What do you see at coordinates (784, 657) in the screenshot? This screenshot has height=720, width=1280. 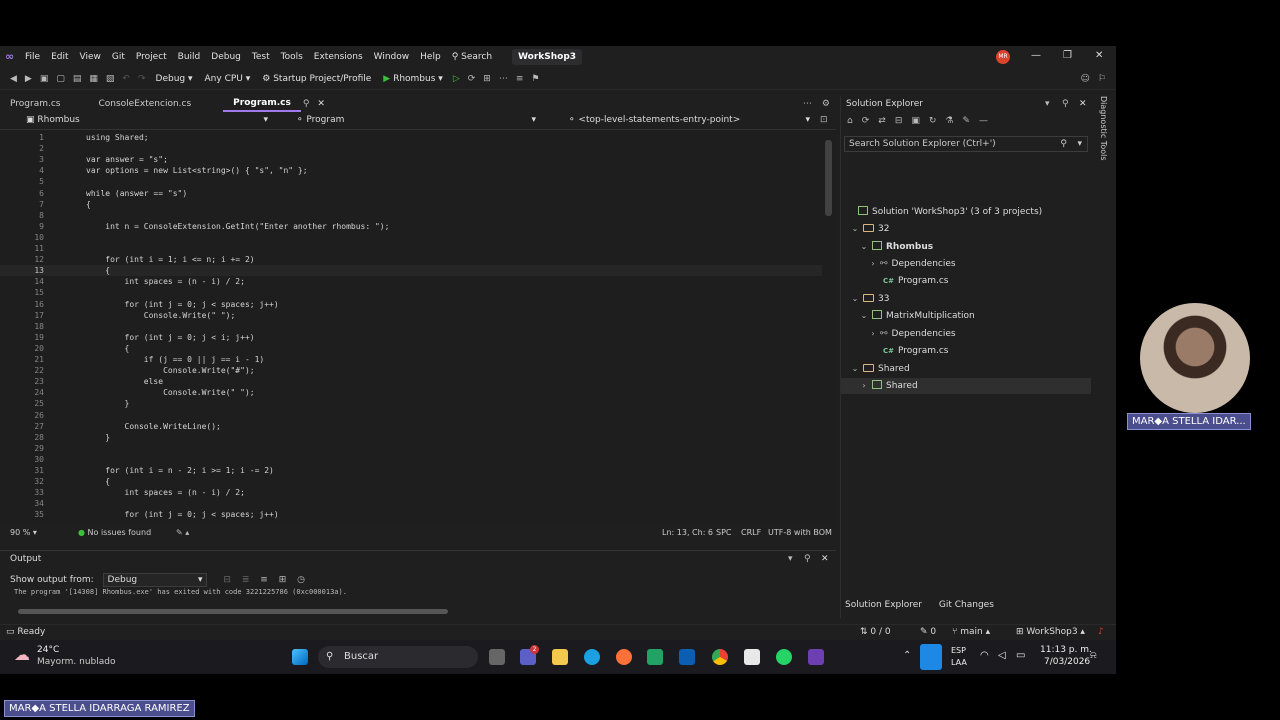 I see `whatsapp-icon` at bounding box center [784, 657].